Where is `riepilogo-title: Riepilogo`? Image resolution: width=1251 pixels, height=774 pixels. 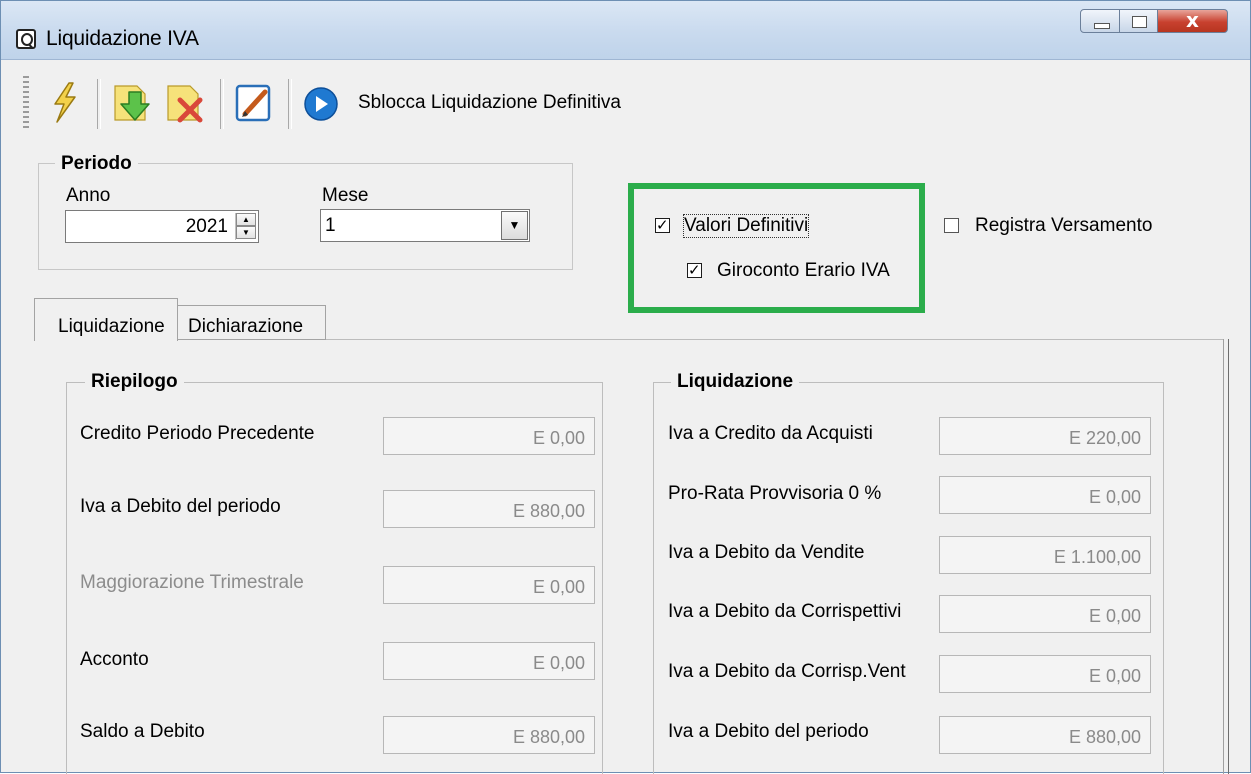
riepilogo-title: Riepilogo is located at coordinates (134, 382).